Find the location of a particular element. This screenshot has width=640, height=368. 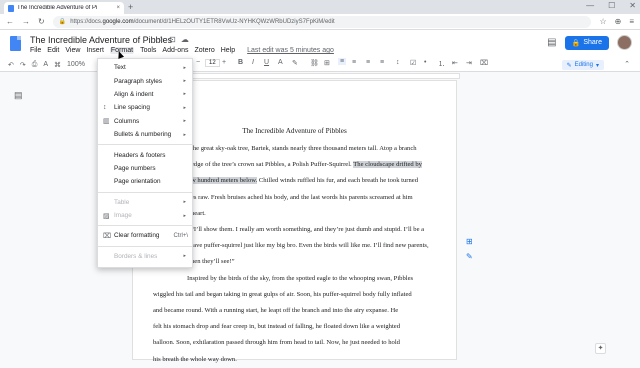

menu-edit: Edit is located at coordinates (53, 50).